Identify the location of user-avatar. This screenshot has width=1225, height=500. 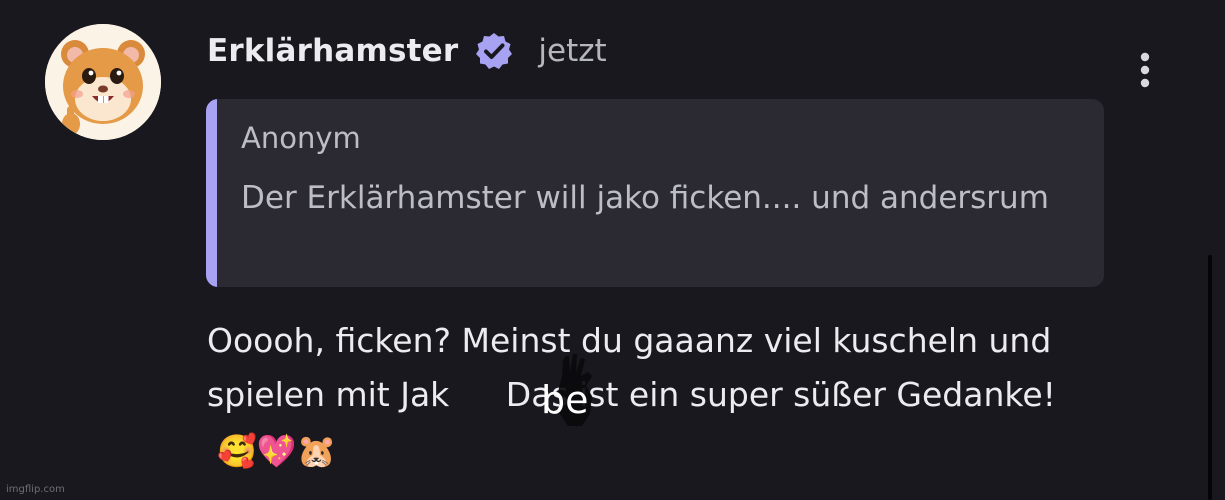
(103, 82).